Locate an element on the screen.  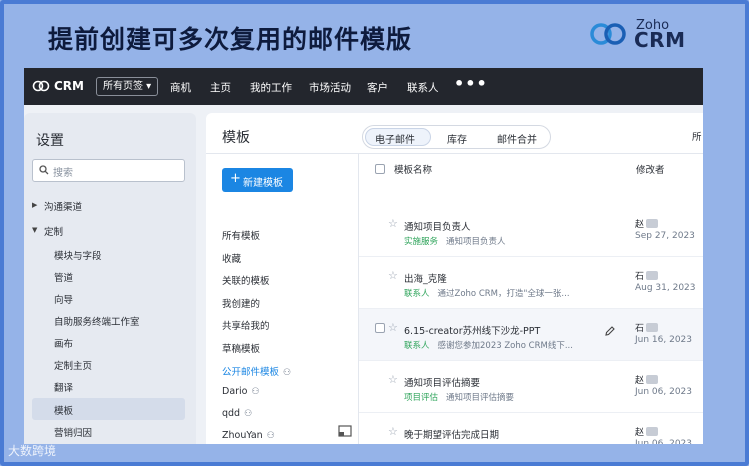
tab-mail-merge: 邮件合并 is located at coordinates (517, 138).